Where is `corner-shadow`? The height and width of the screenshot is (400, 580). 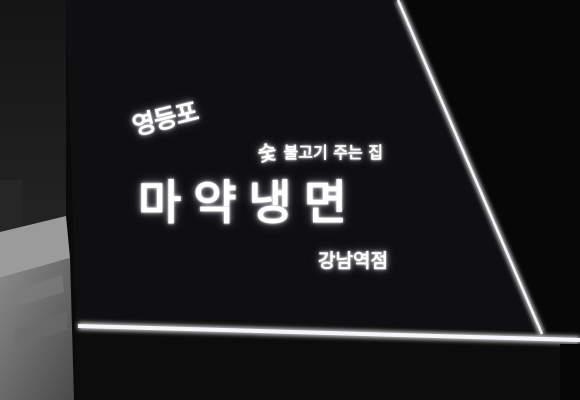
corner-shadow is located at coordinates (570, 372).